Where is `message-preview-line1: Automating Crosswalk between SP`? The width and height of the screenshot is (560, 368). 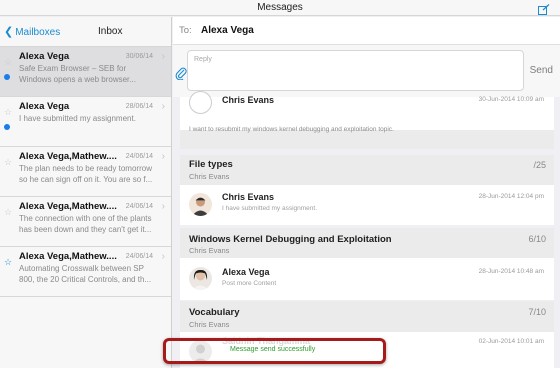
message-preview-line1: Automating Crosswalk between SP is located at coordinates (81, 268).